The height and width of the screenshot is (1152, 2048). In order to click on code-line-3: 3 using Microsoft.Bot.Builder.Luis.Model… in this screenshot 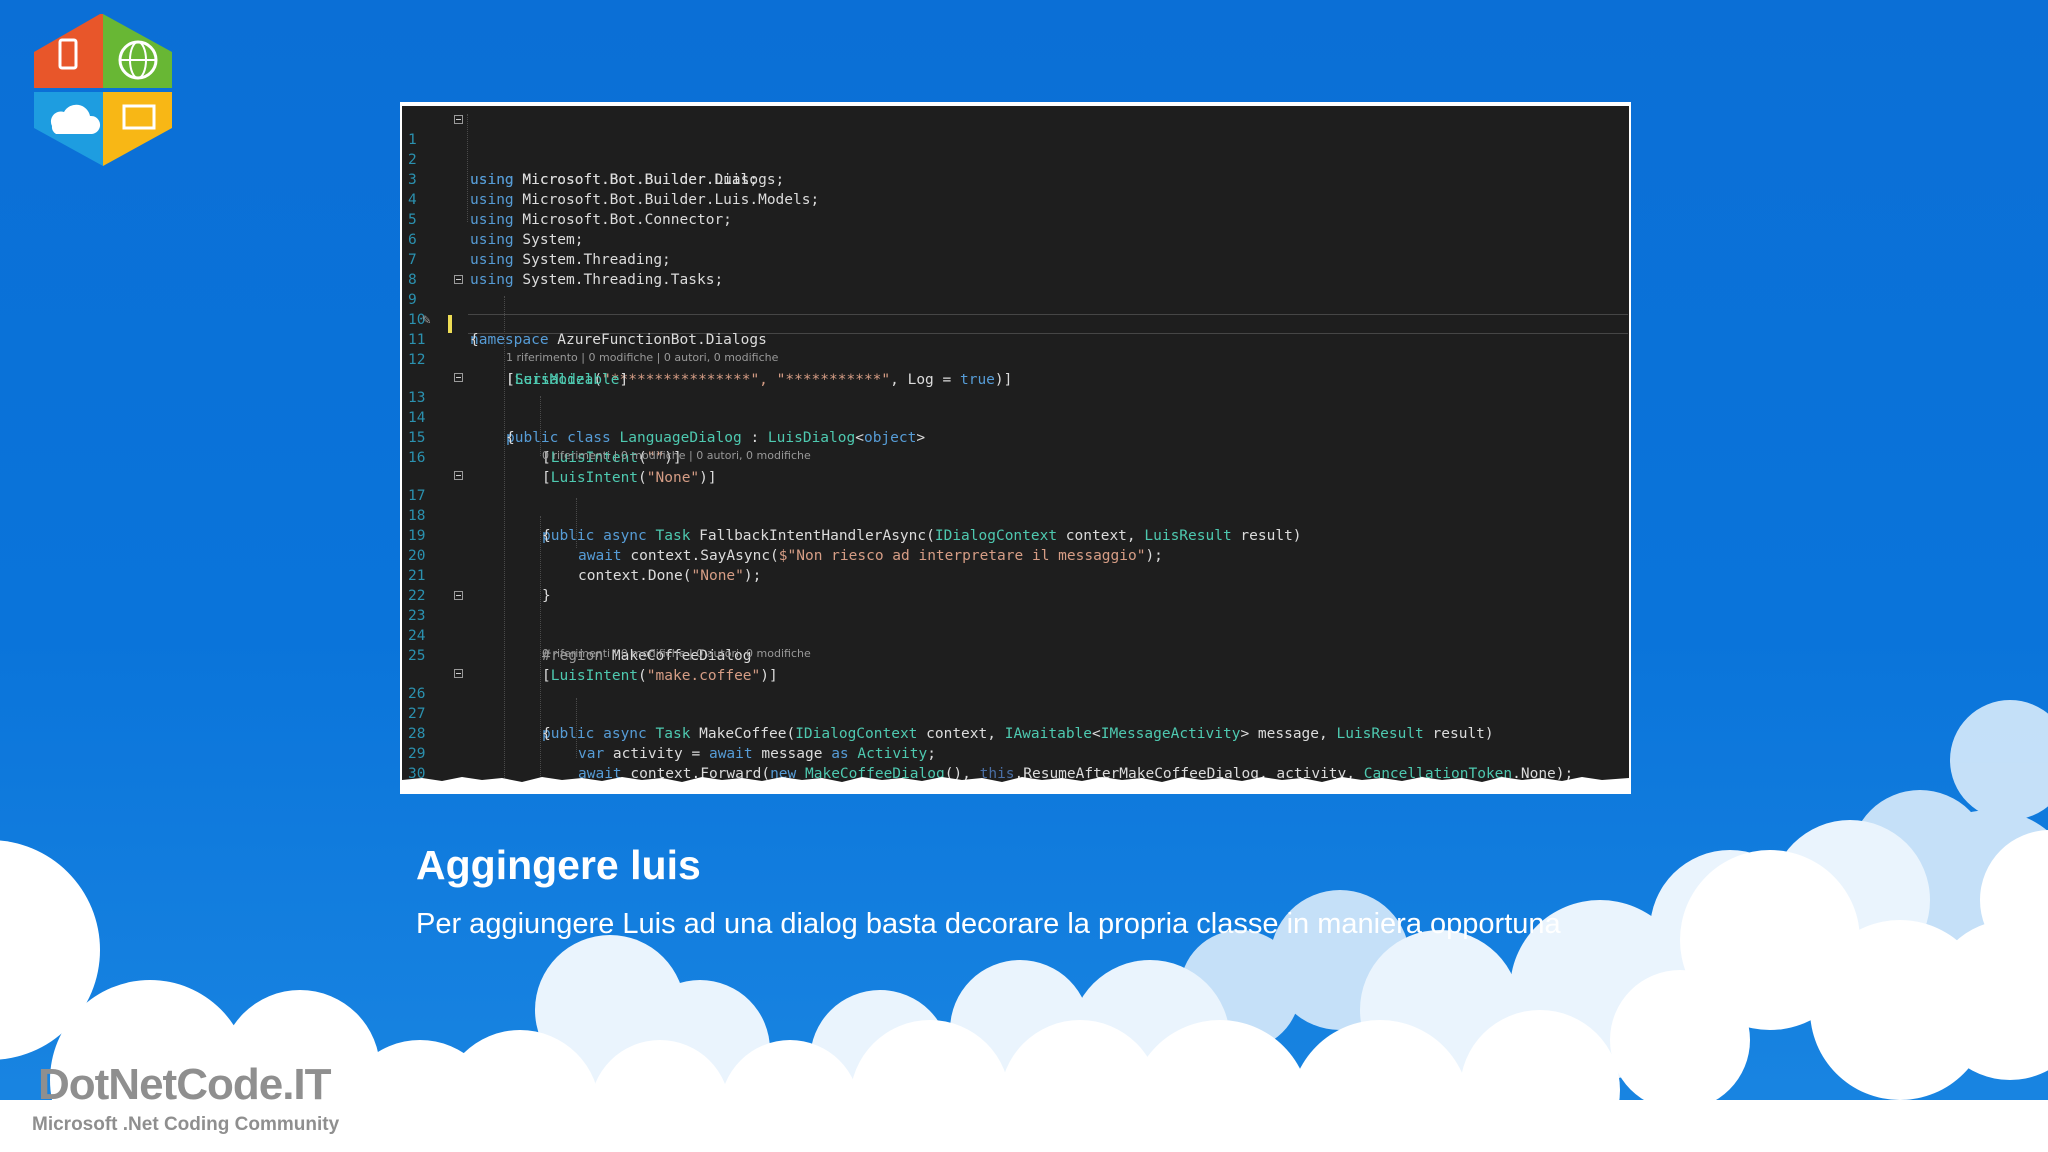, I will do `click(1015, 179)`.